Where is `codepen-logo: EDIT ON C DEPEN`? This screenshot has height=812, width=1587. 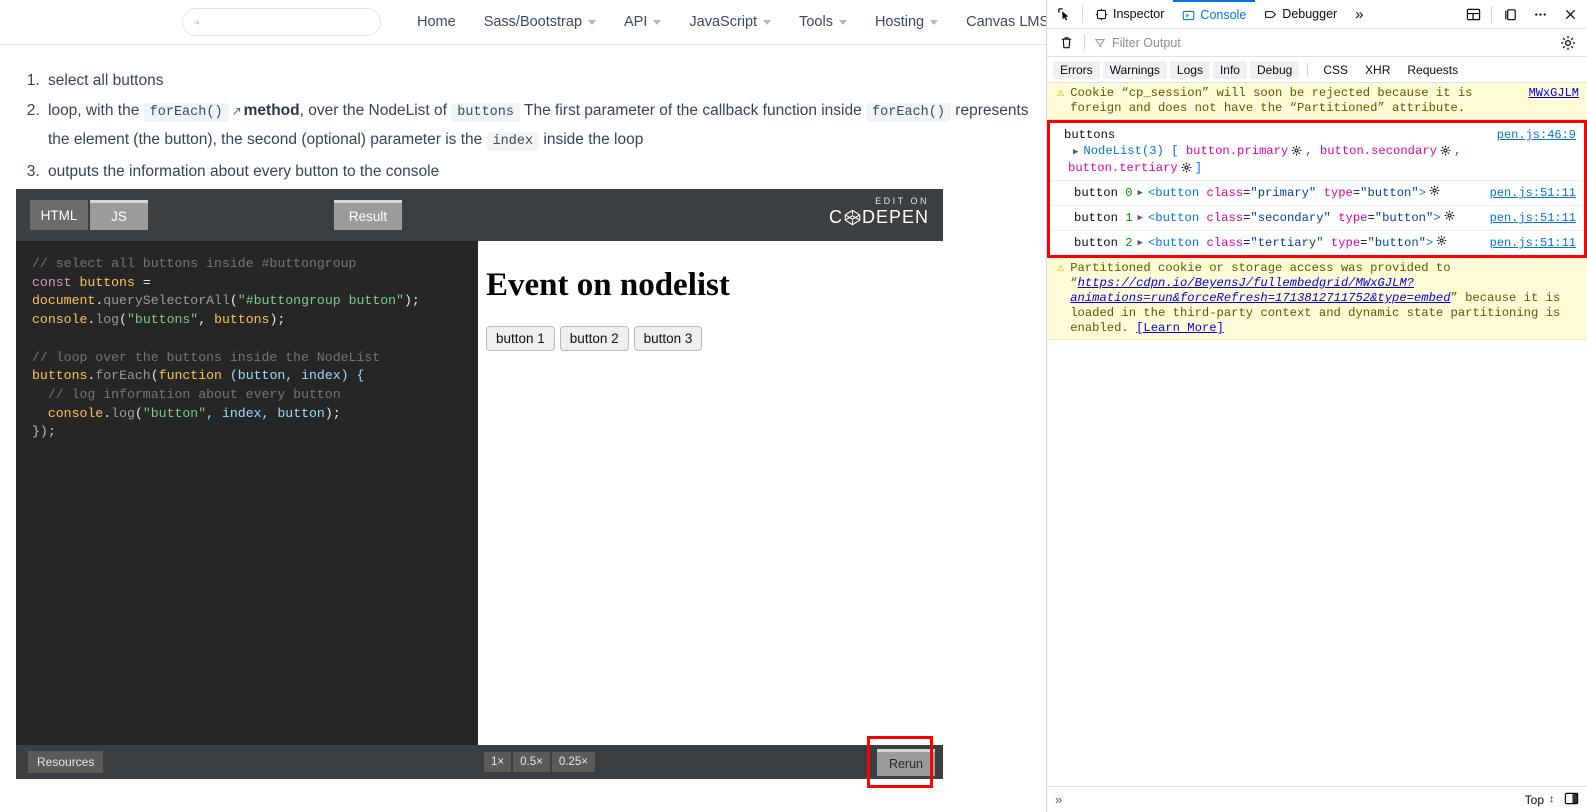
codepen-logo: EDIT ON C DEPEN is located at coordinates (879, 212).